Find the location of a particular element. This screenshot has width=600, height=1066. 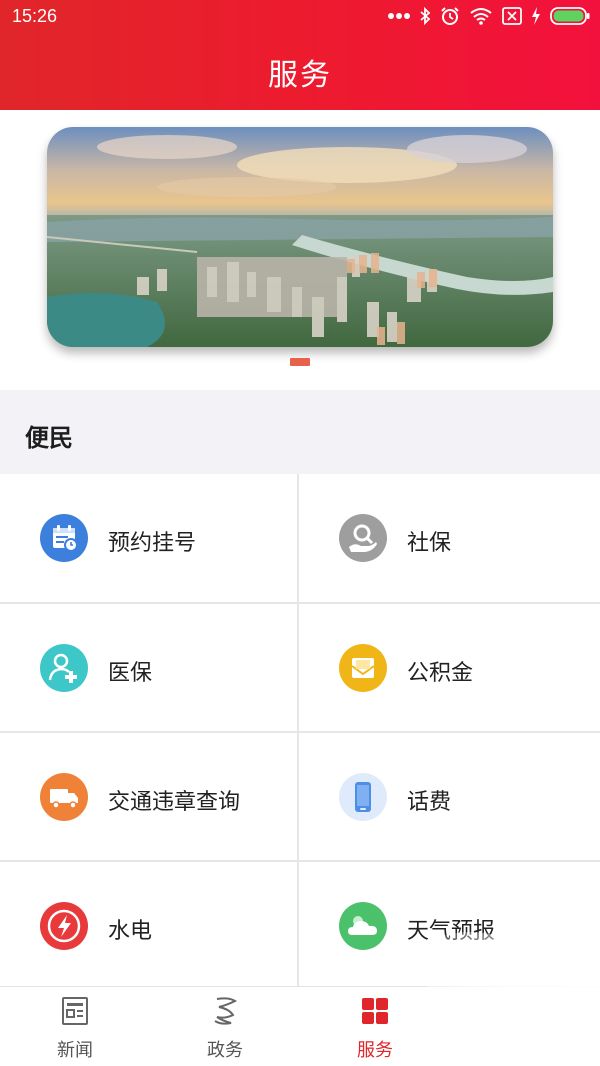

page-title: 服务 is located at coordinates (300, 75).